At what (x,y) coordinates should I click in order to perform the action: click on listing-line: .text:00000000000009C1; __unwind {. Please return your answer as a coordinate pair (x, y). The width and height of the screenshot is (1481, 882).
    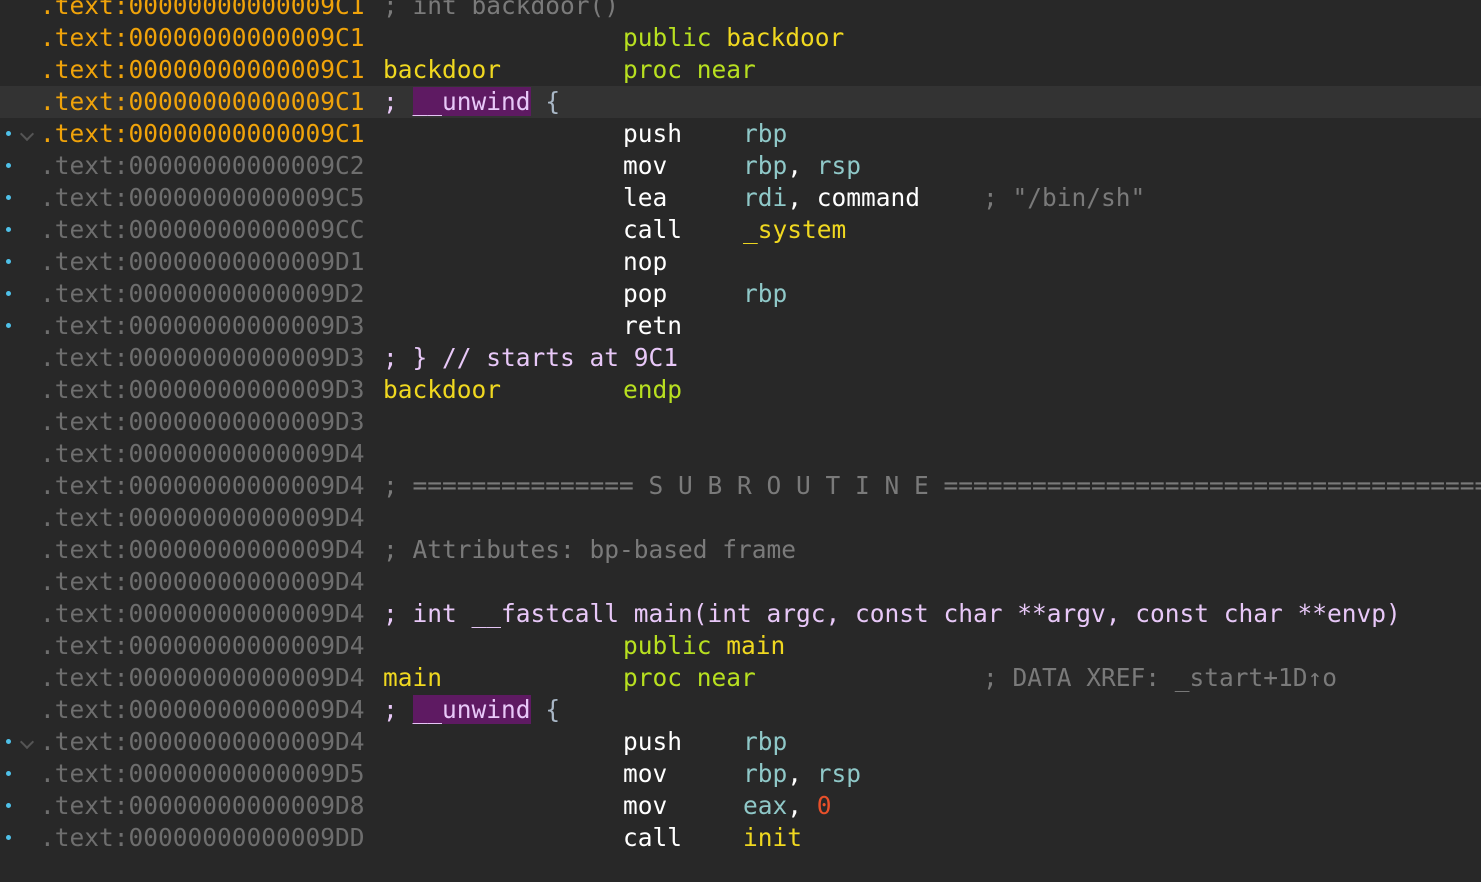
    Looking at the image, I should click on (740, 102).